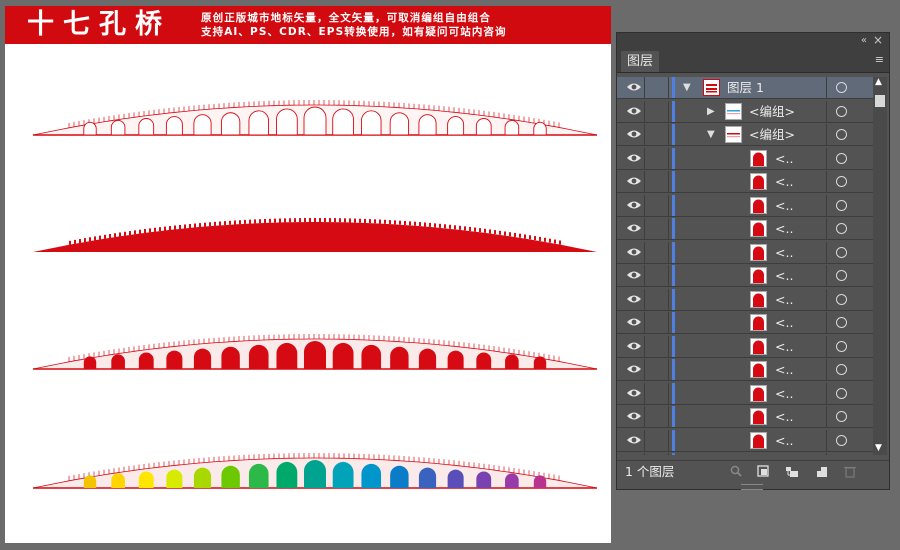 The image size is (900, 550). What do you see at coordinates (822, 471) in the screenshot?
I see `new-layer-icon` at bounding box center [822, 471].